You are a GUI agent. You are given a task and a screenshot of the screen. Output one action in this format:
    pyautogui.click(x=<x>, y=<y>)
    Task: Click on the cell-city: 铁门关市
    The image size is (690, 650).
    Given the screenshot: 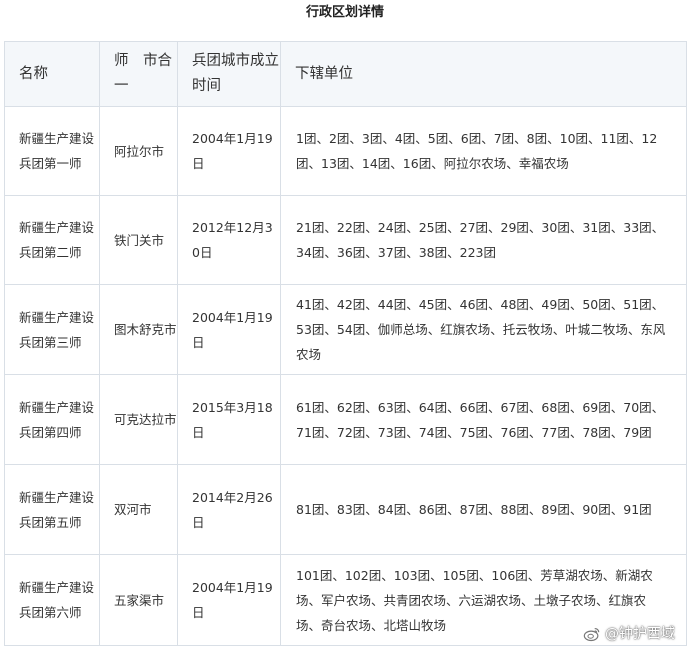 What is the action you would take?
    pyautogui.click(x=138, y=240)
    